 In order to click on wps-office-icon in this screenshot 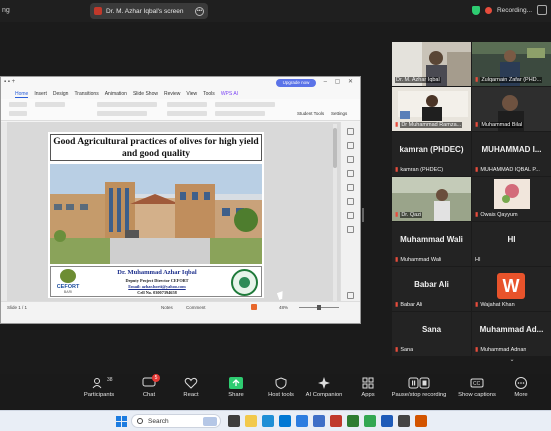, I will do `click(336, 421)`.